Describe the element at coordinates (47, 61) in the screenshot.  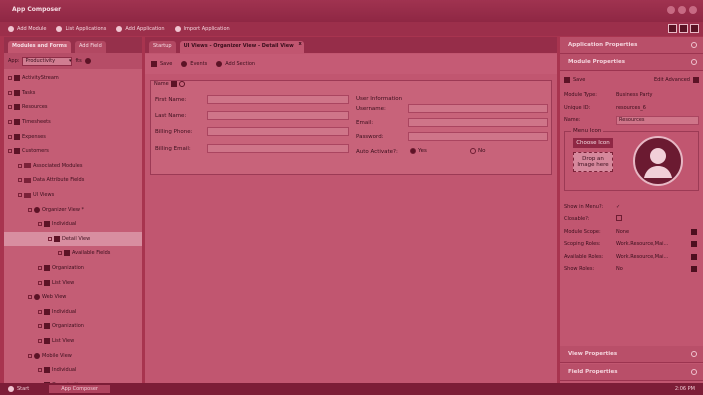
I see `app-select: Productivity ▾` at that location.